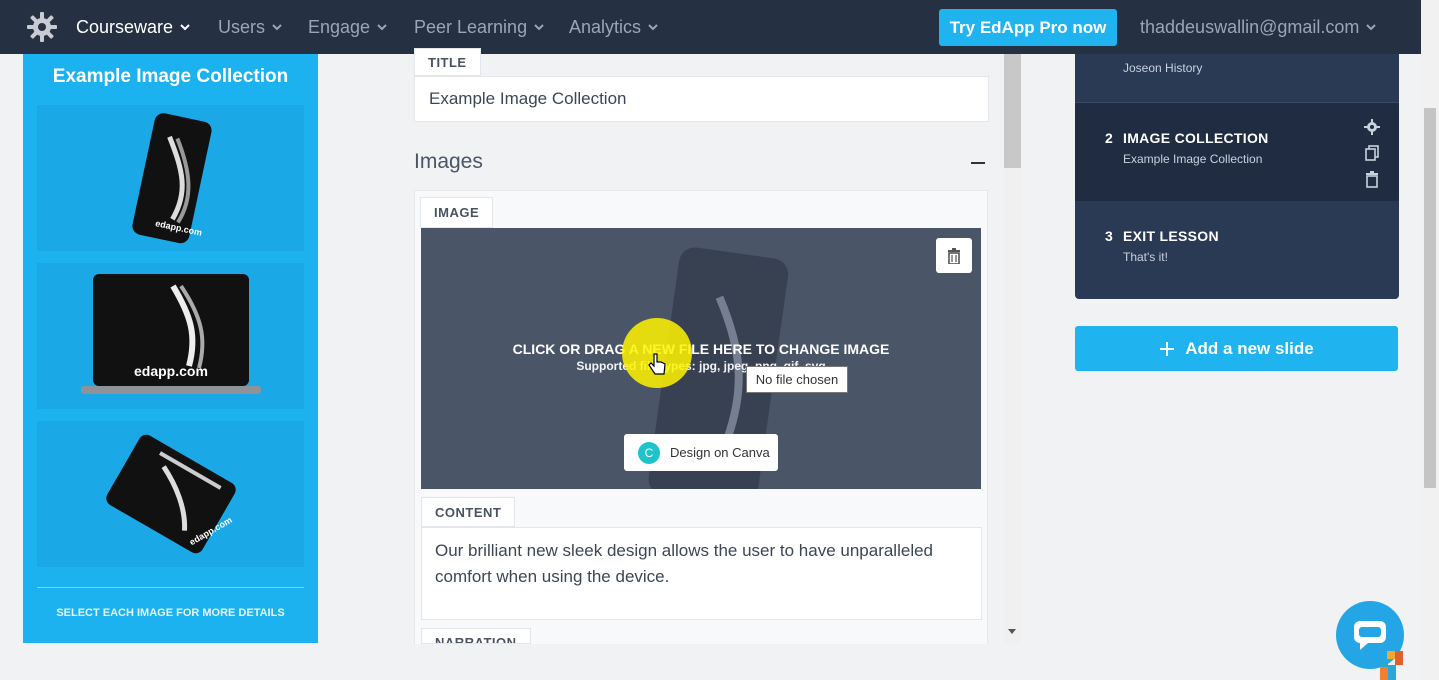 This screenshot has width=1439, height=680. What do you see at coordinates (1249, 348) in the screenshot?
I see `add-slide-label: Add a new slide` at bounding box center [1249, 348].